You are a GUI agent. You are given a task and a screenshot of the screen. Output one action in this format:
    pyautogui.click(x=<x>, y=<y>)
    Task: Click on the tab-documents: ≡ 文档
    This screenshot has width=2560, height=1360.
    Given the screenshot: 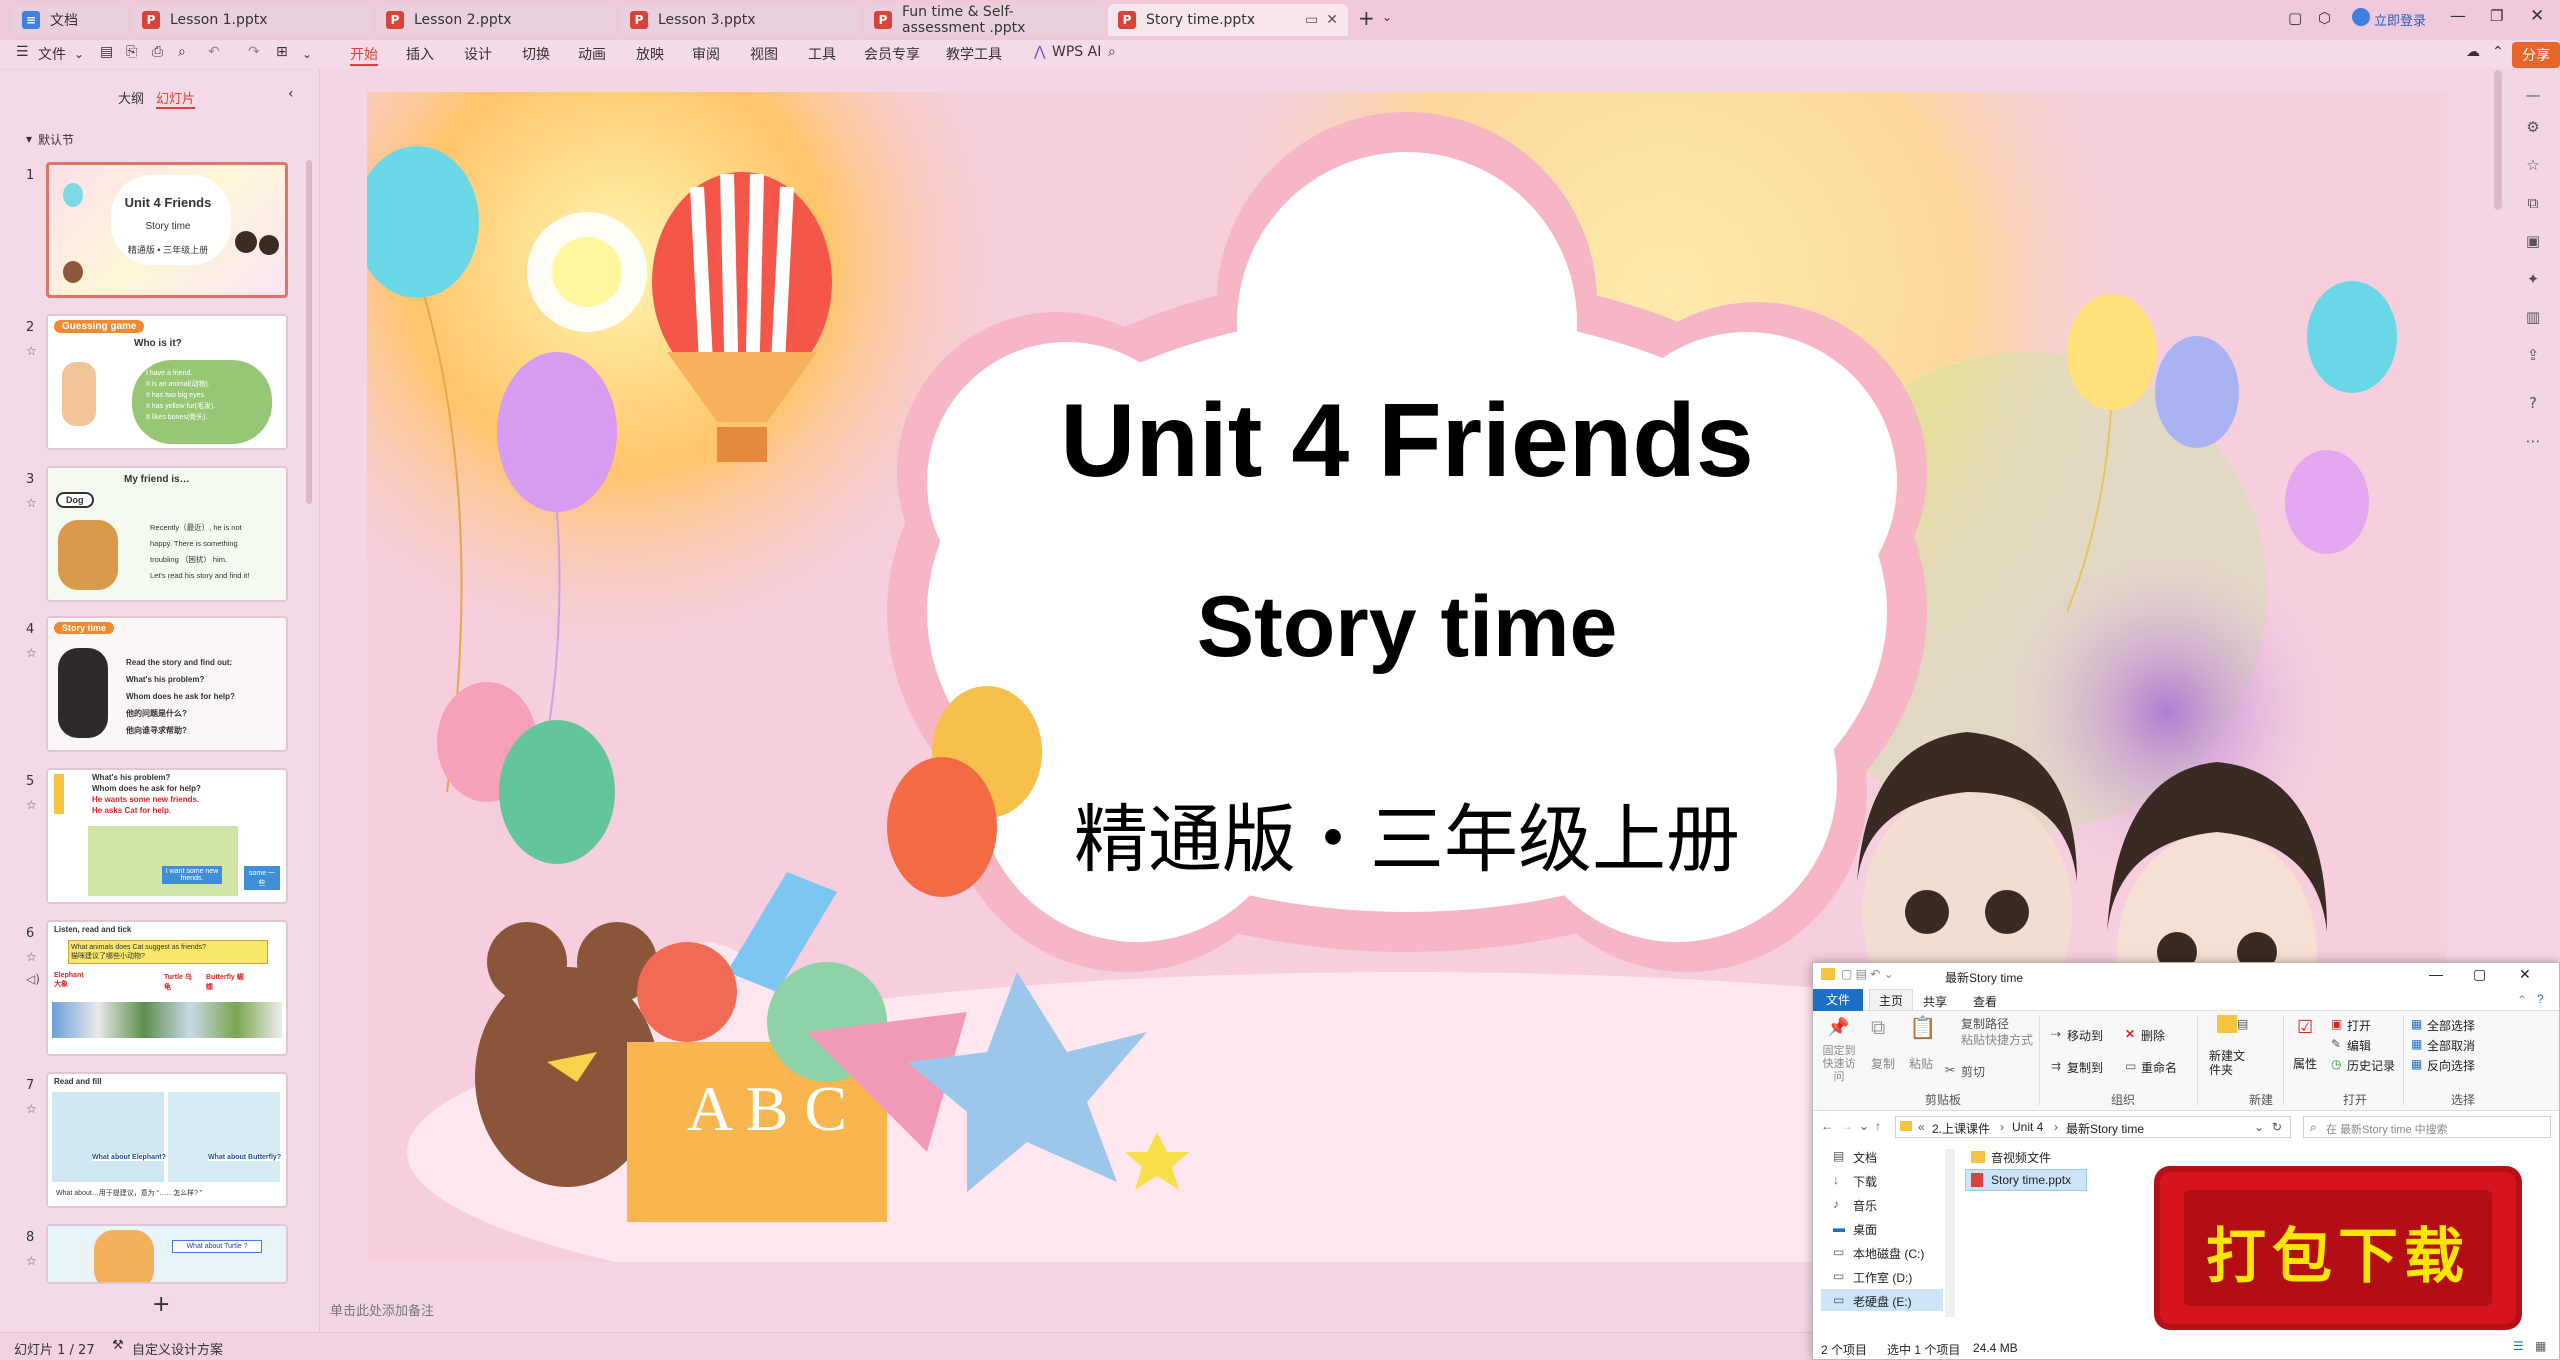 What is the action you would take?
    pyautogui.click(x=70, y=20)
    